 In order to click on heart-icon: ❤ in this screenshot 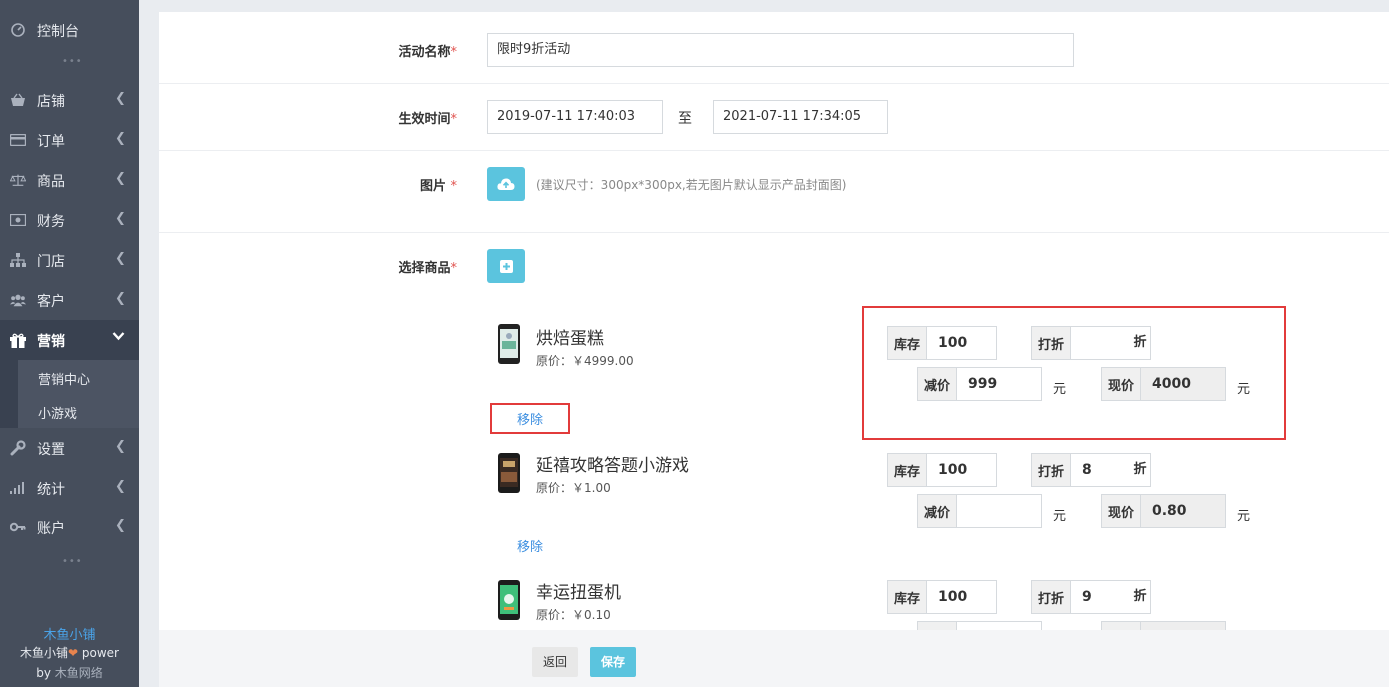, I will do `click(73, 653)`.